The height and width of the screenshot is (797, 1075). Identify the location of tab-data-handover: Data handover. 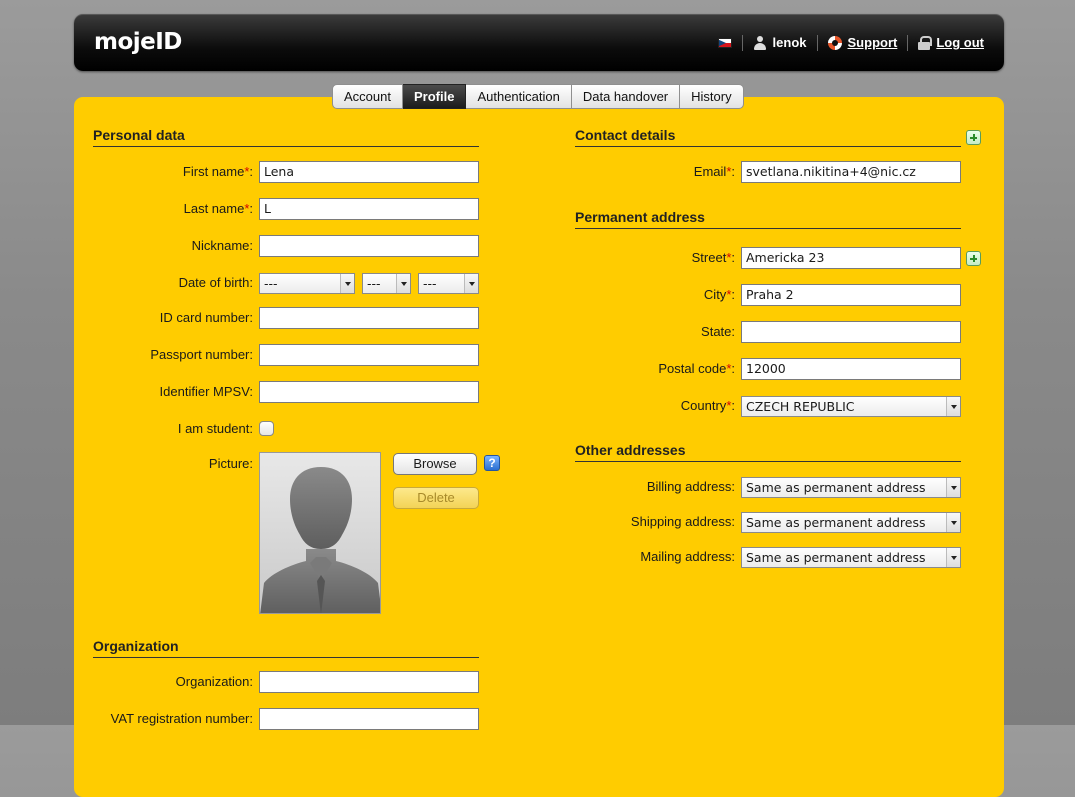
(626, 96).